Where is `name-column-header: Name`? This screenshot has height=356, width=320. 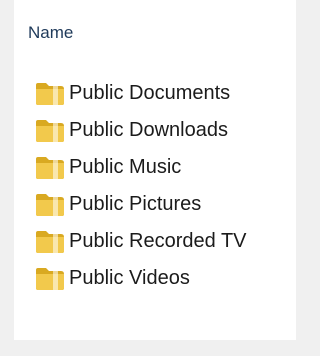 name-column-header: Name is located at coordinates (50, 33).